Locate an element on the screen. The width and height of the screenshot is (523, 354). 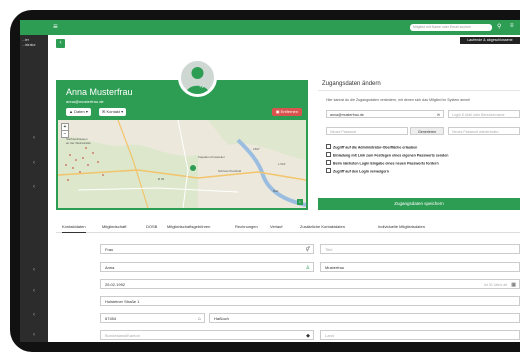
tab-rechnungen: Rechnungen is located at coordinates (246, 227).